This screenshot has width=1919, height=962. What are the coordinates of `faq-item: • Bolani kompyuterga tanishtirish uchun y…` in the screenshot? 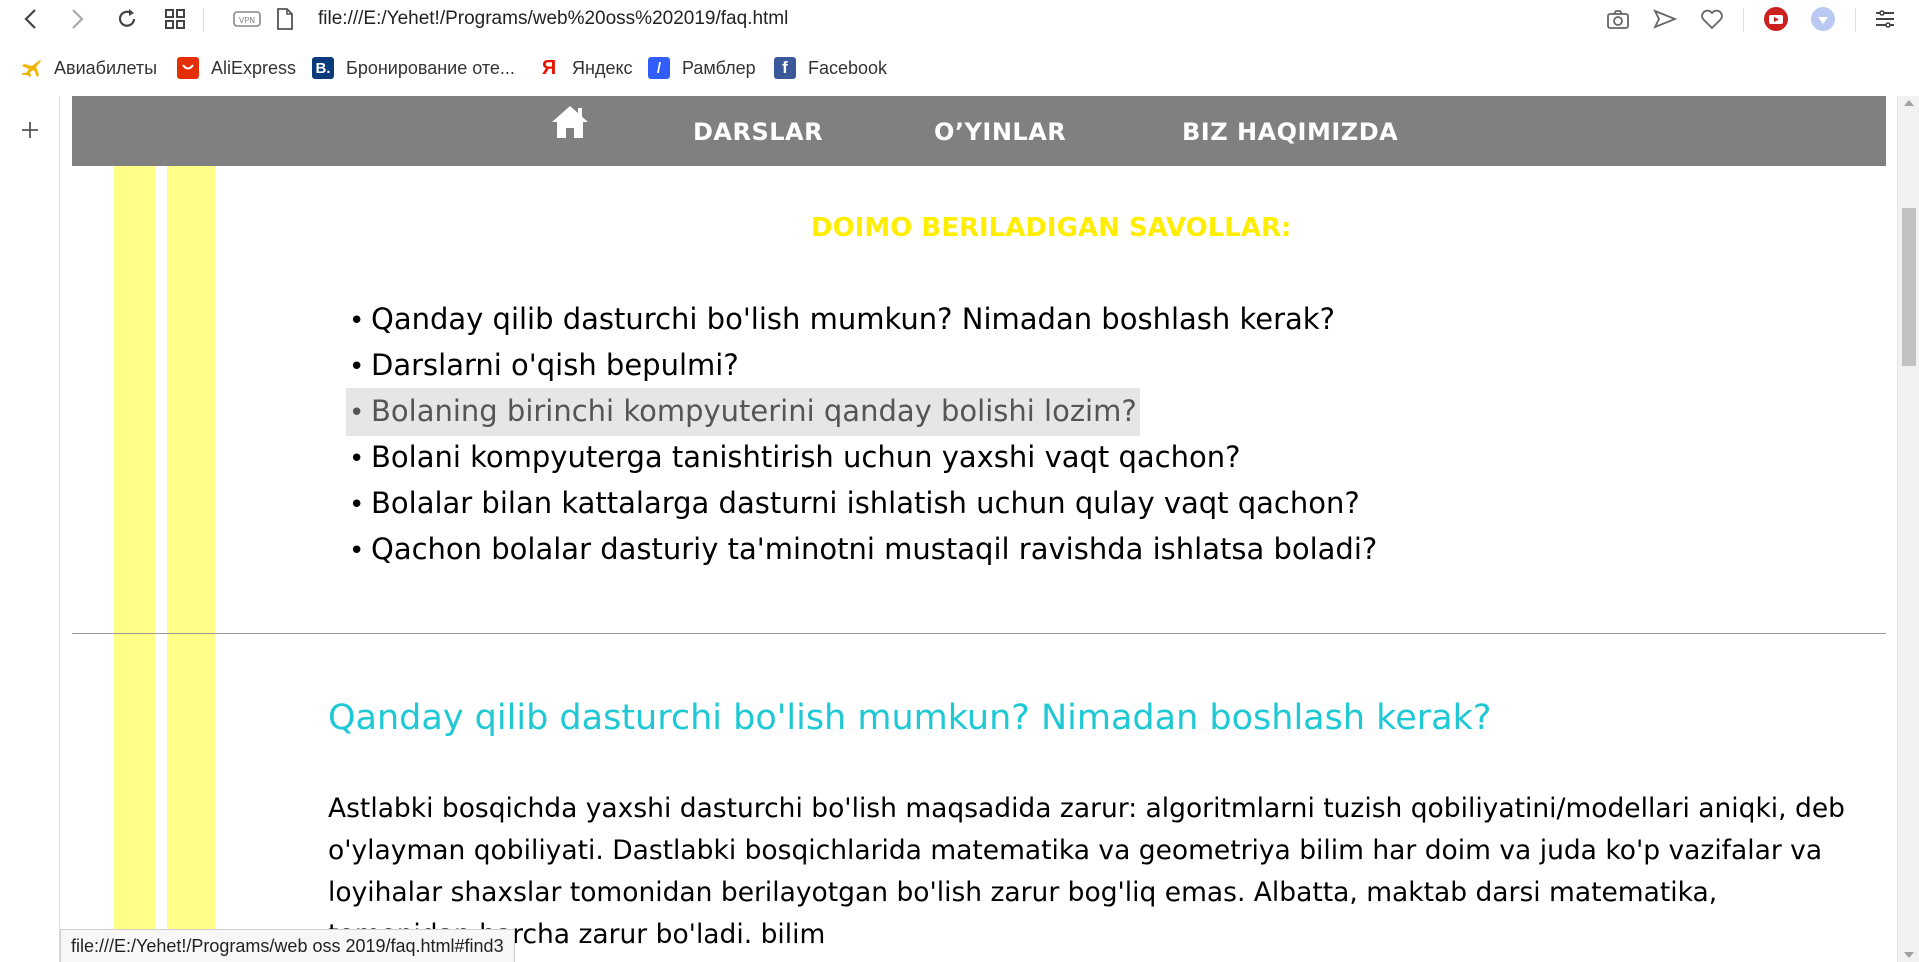 It's located at (863, 457).